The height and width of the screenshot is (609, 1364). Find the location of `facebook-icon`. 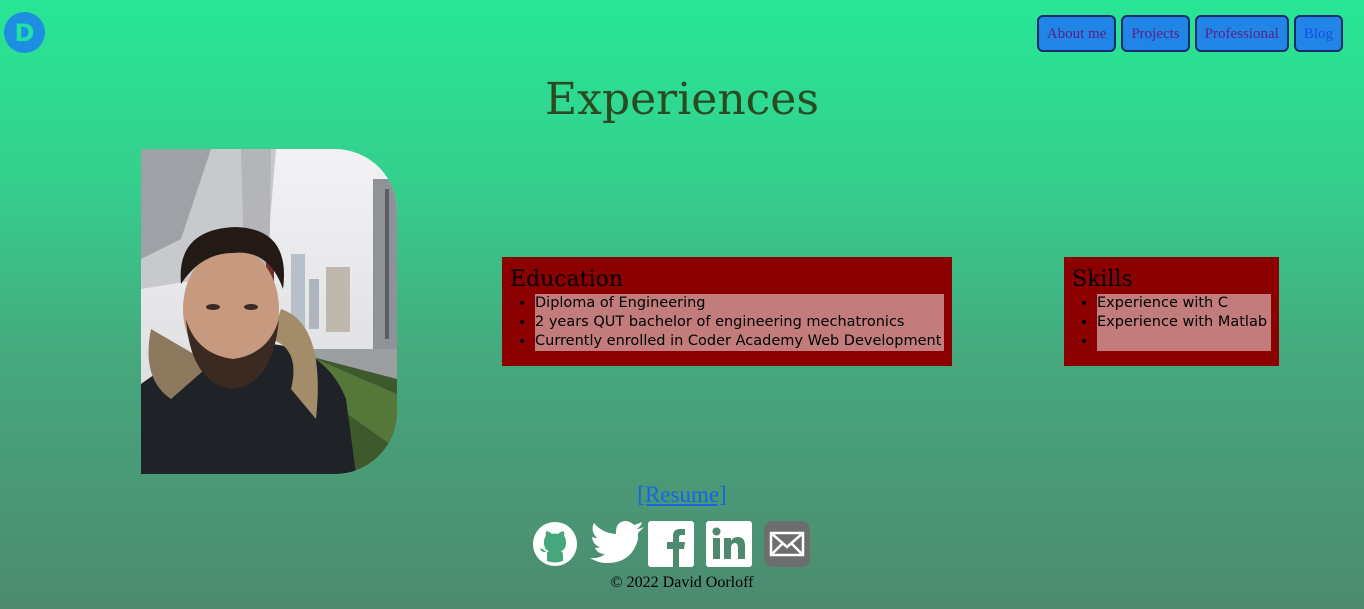

facebook-icon is located at coordinates (671, 544).